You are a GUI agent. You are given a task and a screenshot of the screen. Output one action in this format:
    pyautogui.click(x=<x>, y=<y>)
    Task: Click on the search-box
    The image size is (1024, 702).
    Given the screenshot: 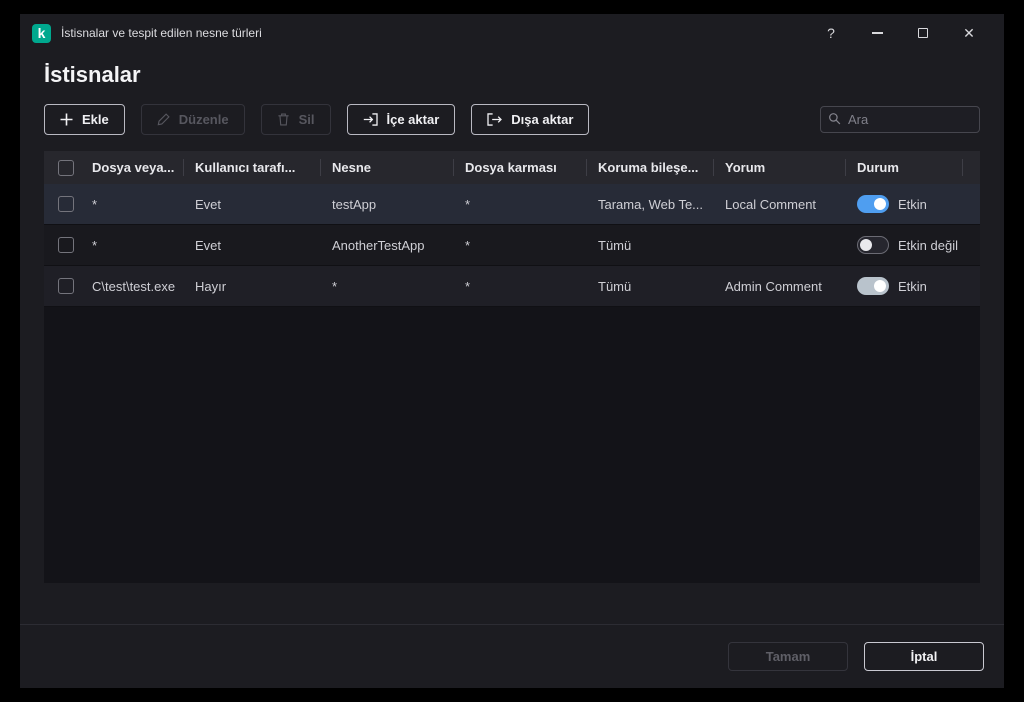 What is the action you would take?
    pyautogui.click(x=900, y=119)
    